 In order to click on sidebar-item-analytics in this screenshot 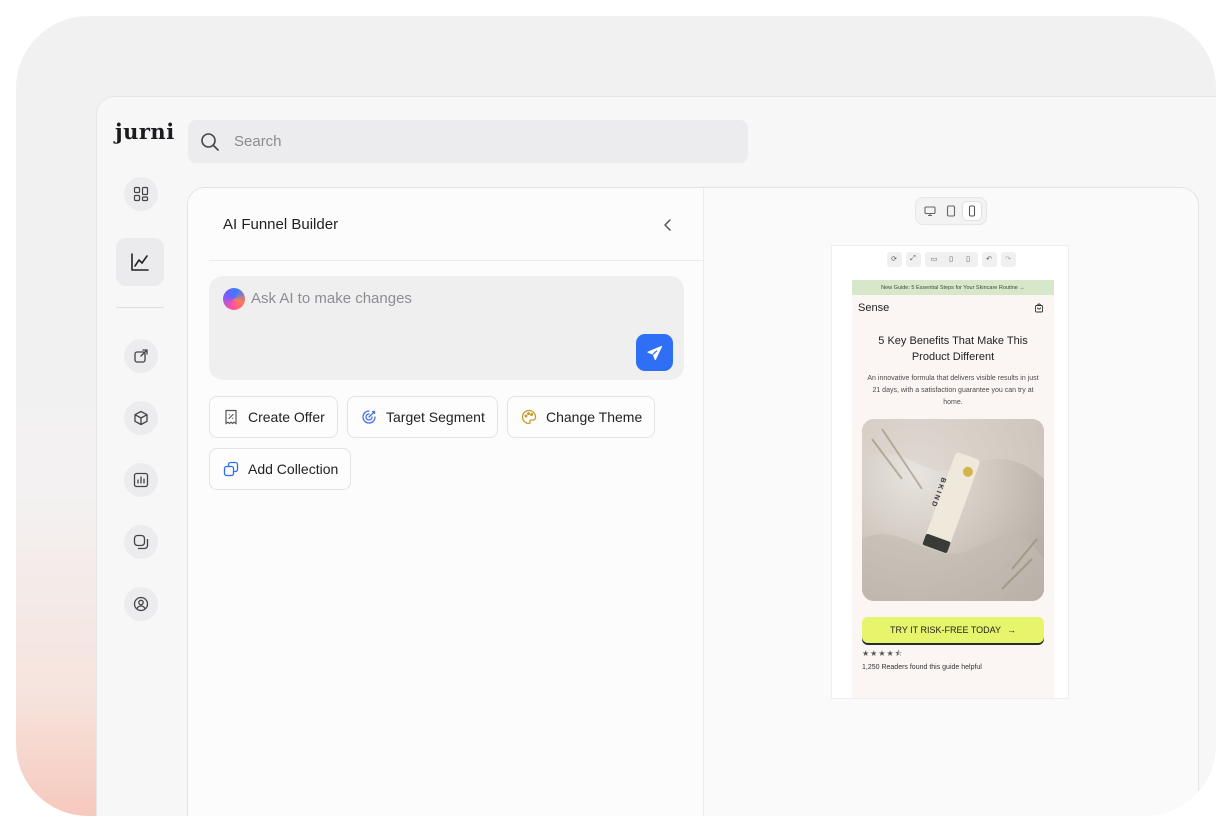, I will do `click(140, 262)`.